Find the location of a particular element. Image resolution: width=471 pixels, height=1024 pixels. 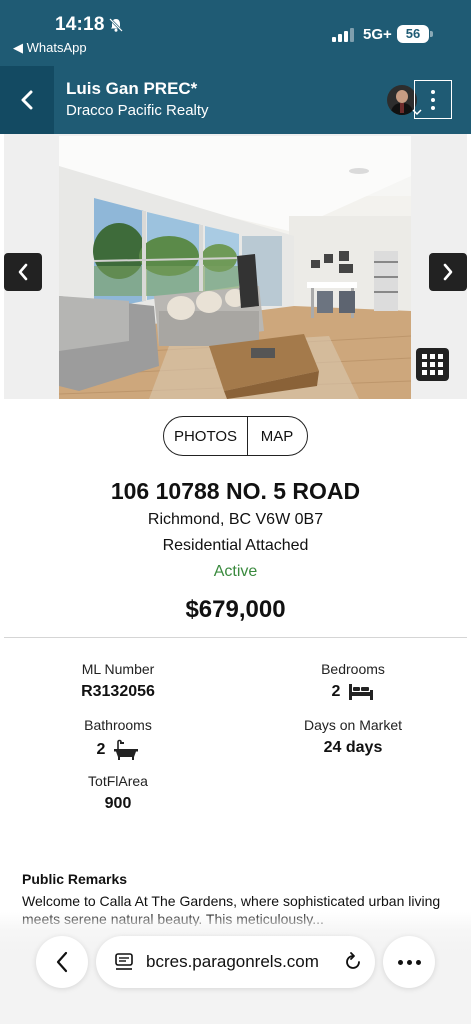

area-value: 900 is located at coordinates (118, 803).